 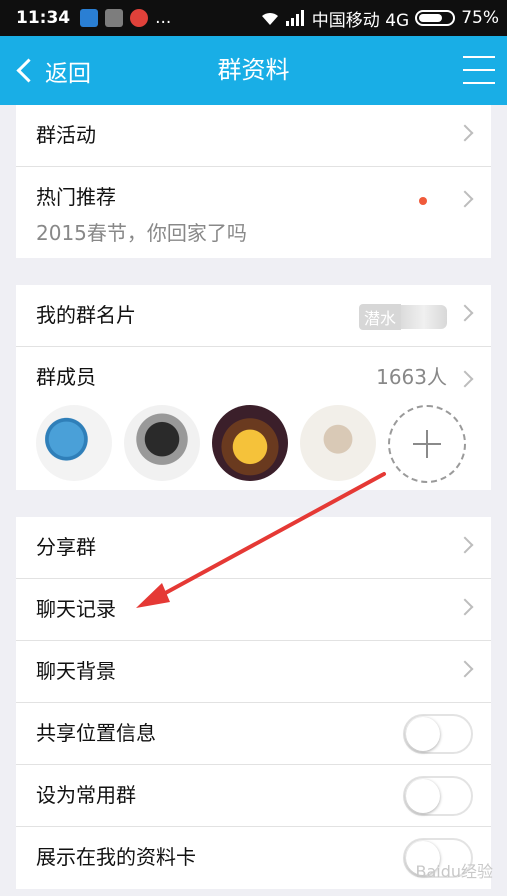 I want to click on hot-recommend-subtitle: 2015春节，你回家了吗, so click(x=141, y=233).